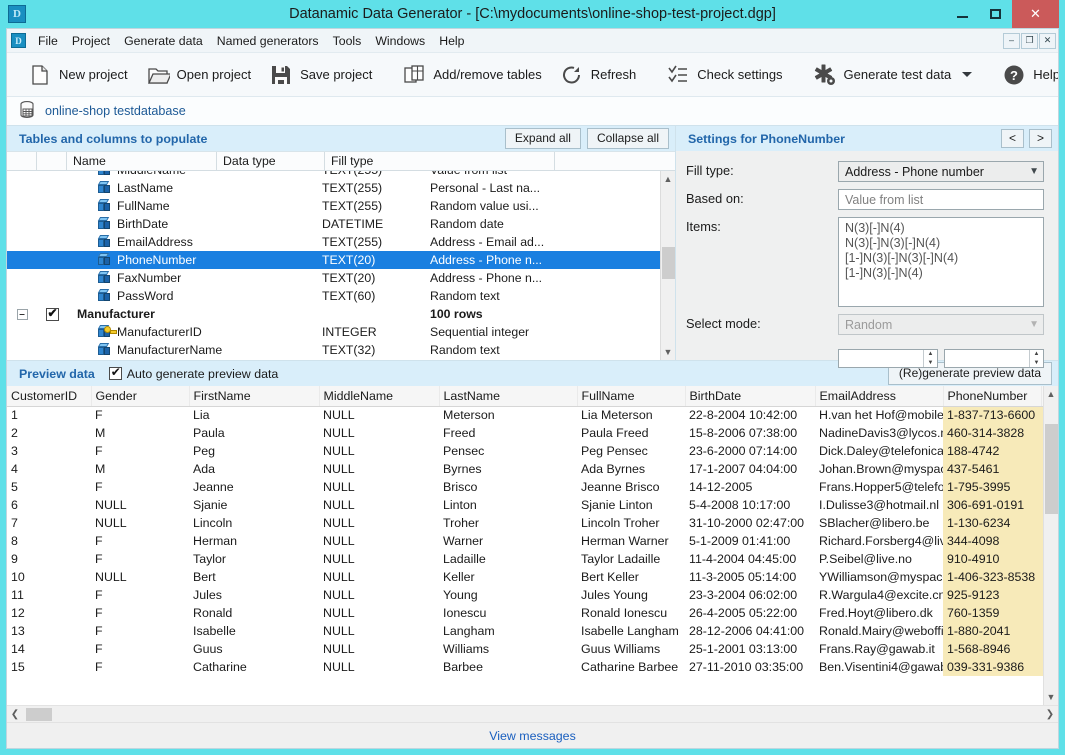 The width and height of the screenshot is (1065, 755). Describe the element at coordinates (1050, 714) in the screenshot. I see `preview-scroll-right-icon: ❯` at that location.